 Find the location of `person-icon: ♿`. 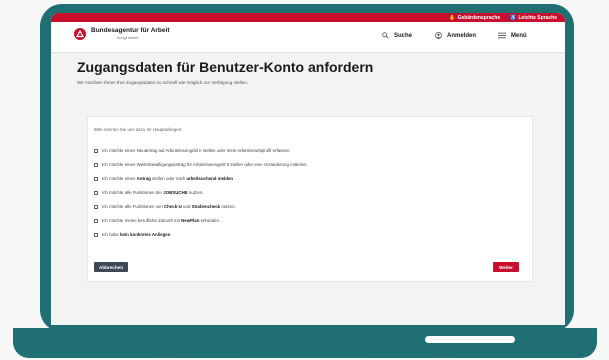

person-icon: ♿ is located at coordinates (513, 17).